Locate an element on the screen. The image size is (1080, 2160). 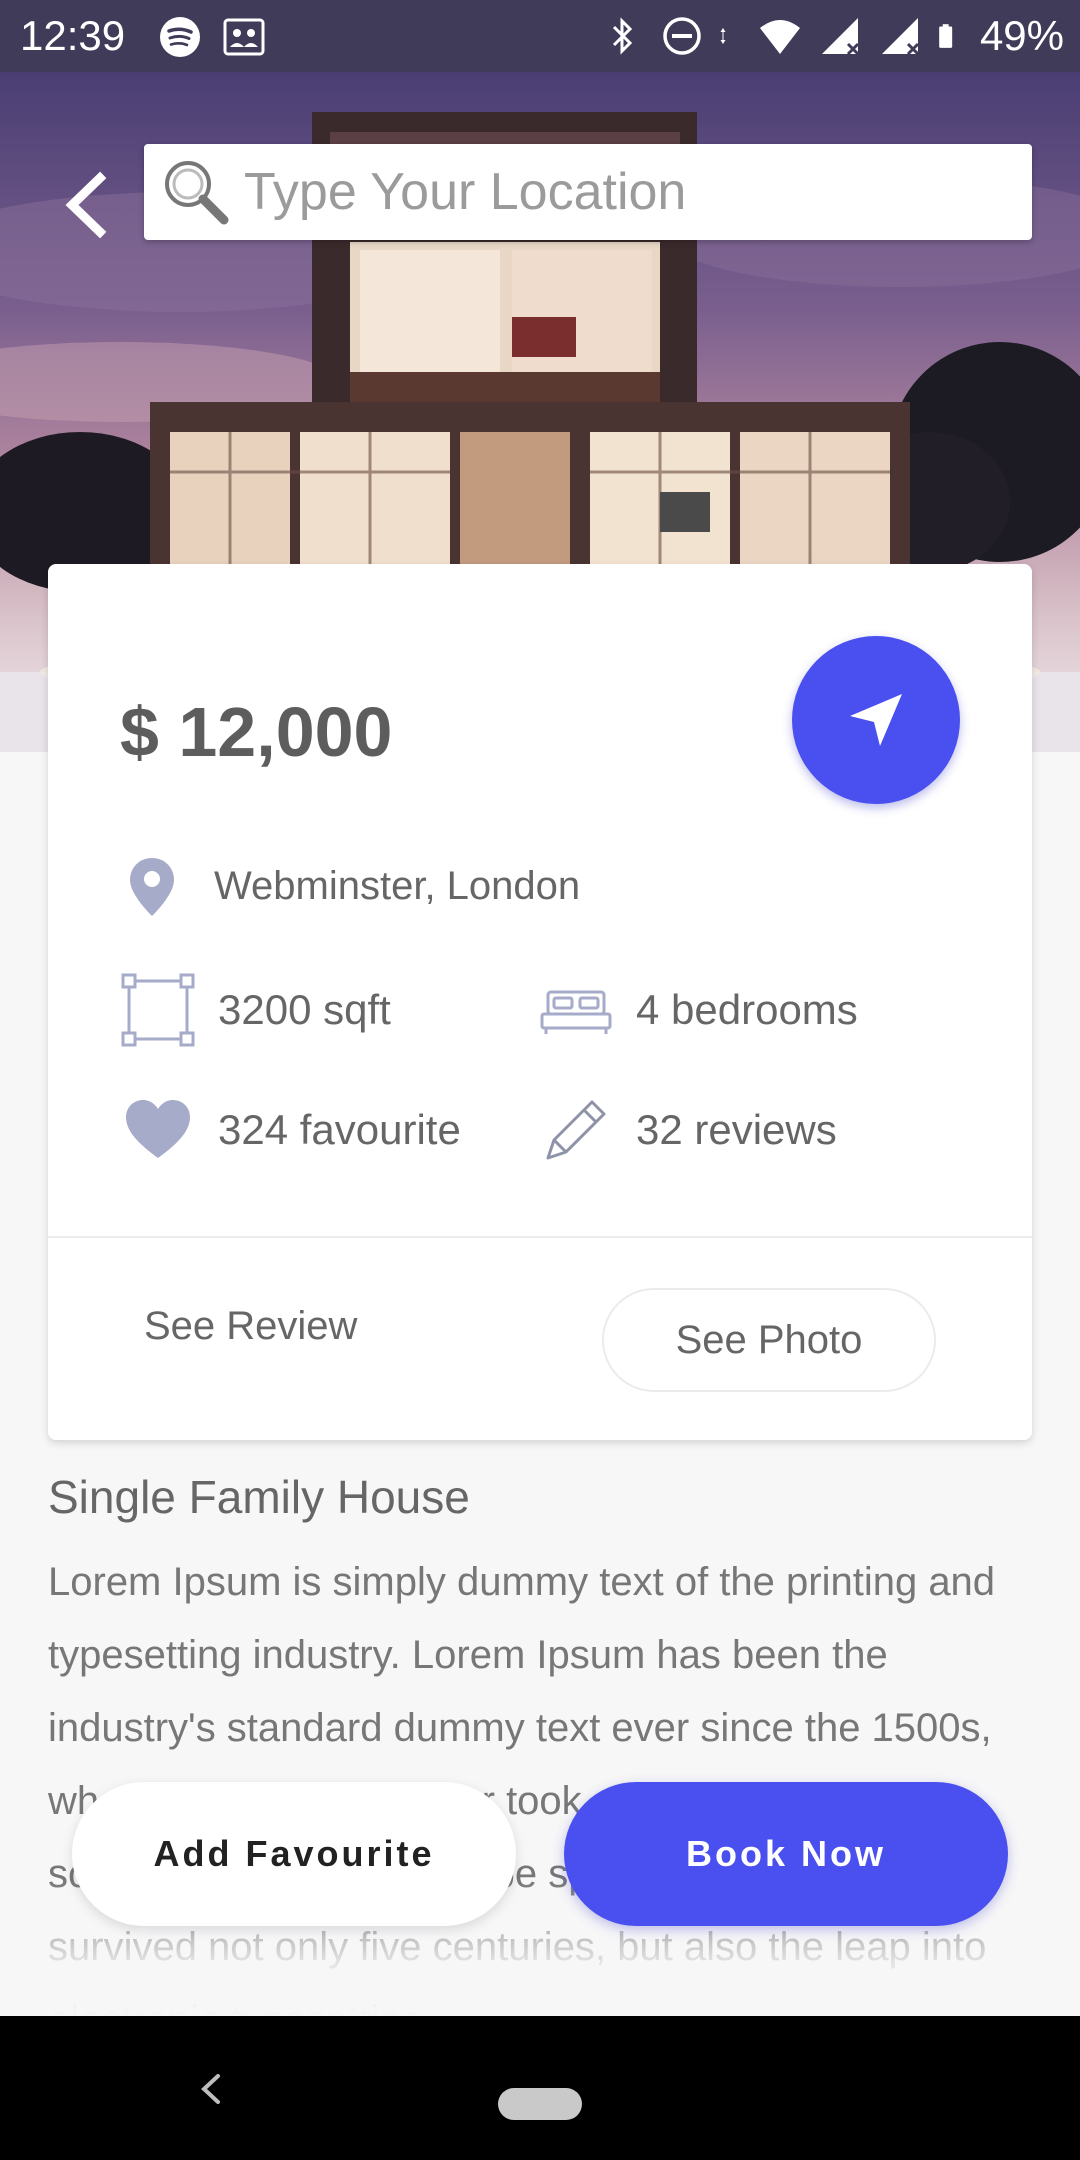
reviews-text: 32 reviews is located at coordinates (736, 1129).